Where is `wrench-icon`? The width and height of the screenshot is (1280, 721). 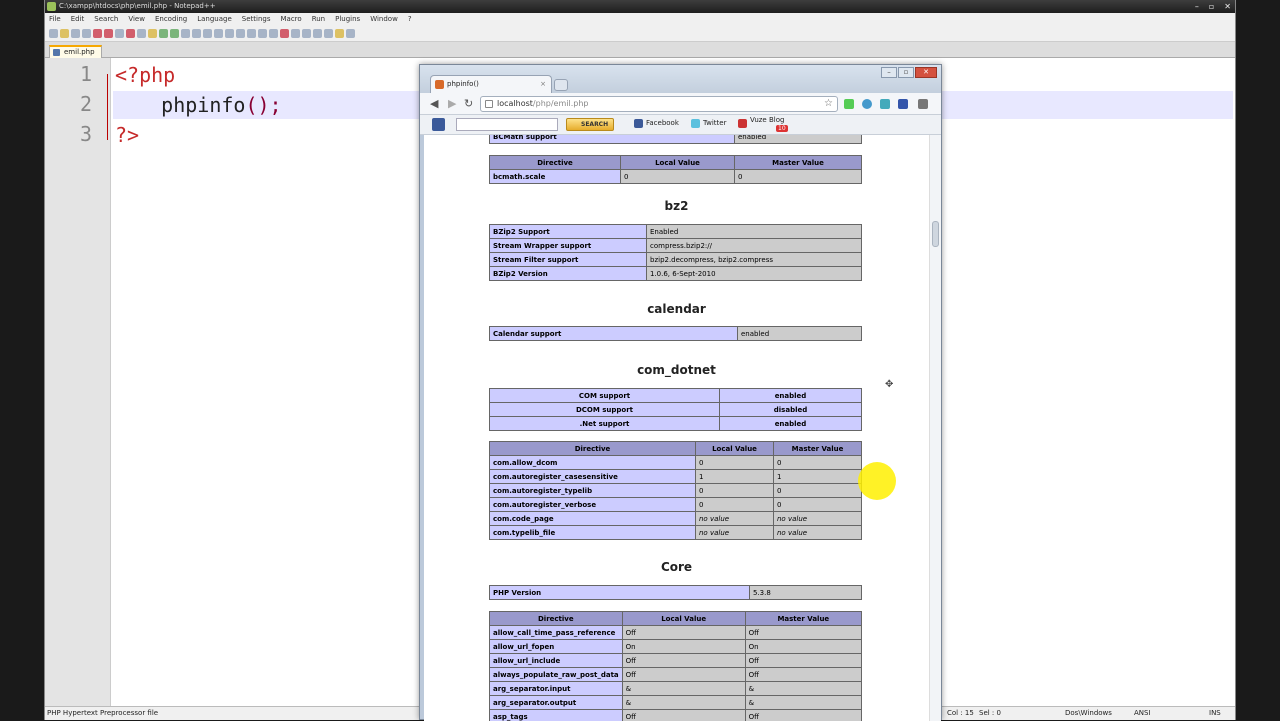 wrench-icon is located at coordinates (923, 104).